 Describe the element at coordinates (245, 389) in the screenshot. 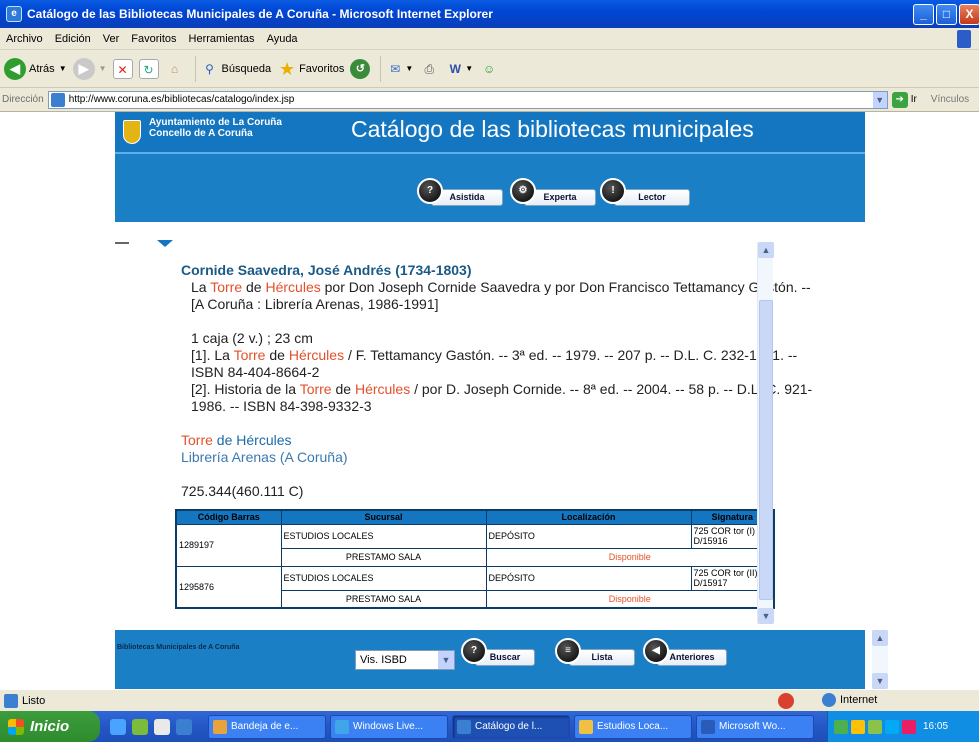

I see `content2-pre: [2]. Historia de la` at that location.